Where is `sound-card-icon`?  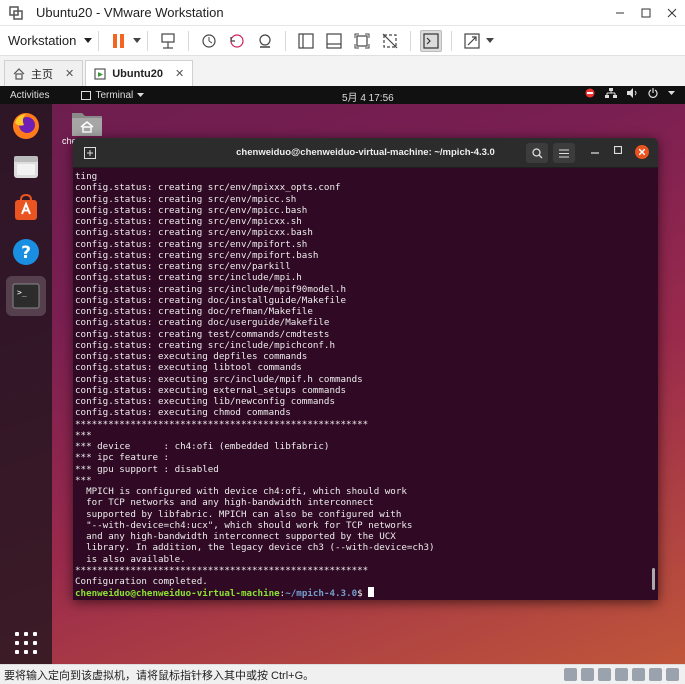
sound-card-icon is located at coordinates (638, 674).